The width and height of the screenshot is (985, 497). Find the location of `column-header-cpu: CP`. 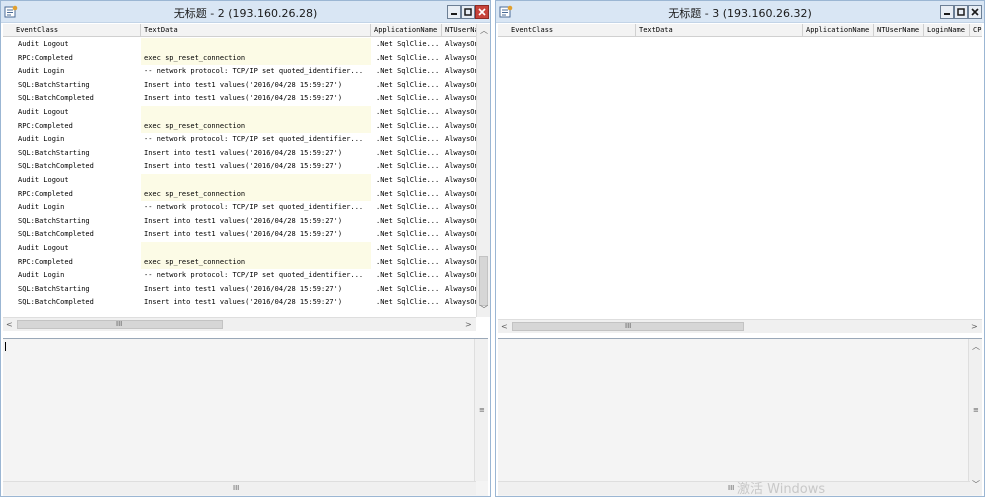

column-header-cpu: CP is located at coordinates (976, 30).